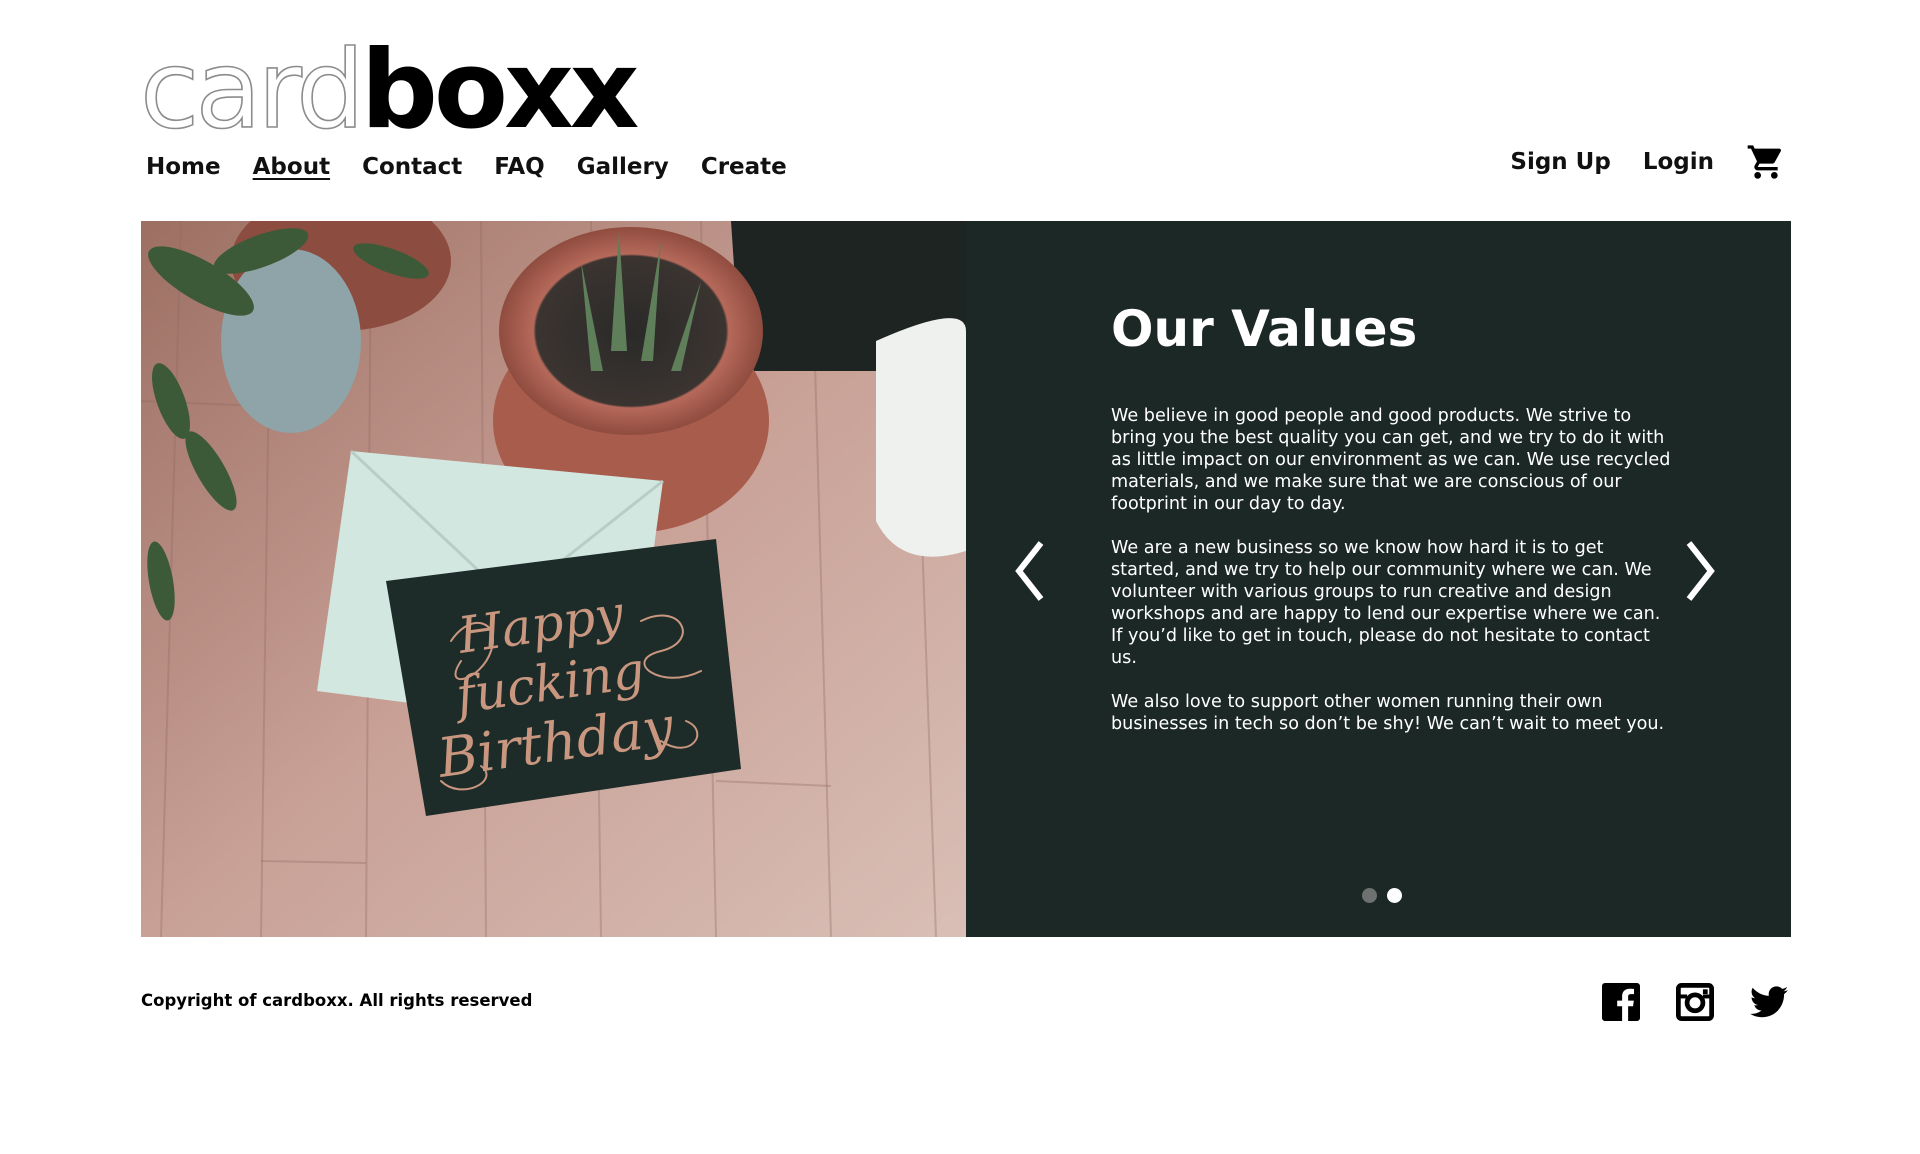  I want to click on nav-about-link: About, so click(291, 167).